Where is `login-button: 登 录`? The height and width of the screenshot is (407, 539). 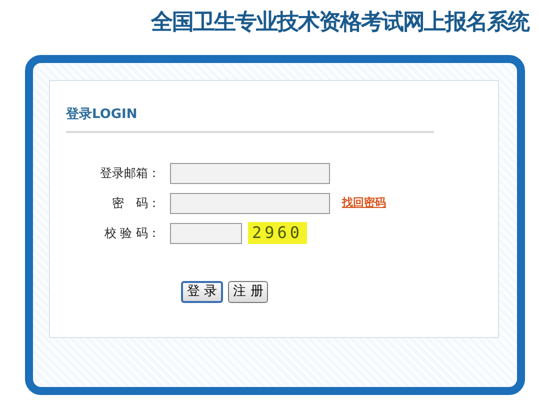 login-button: 登 录 is located at coordinates (202, 292).